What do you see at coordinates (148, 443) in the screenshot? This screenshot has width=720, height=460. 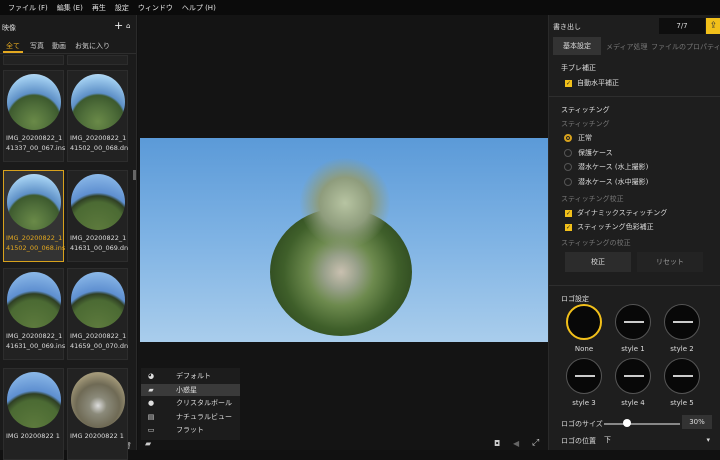 I see `view-mode-icon: ▰` at bounding box center [148, 443].